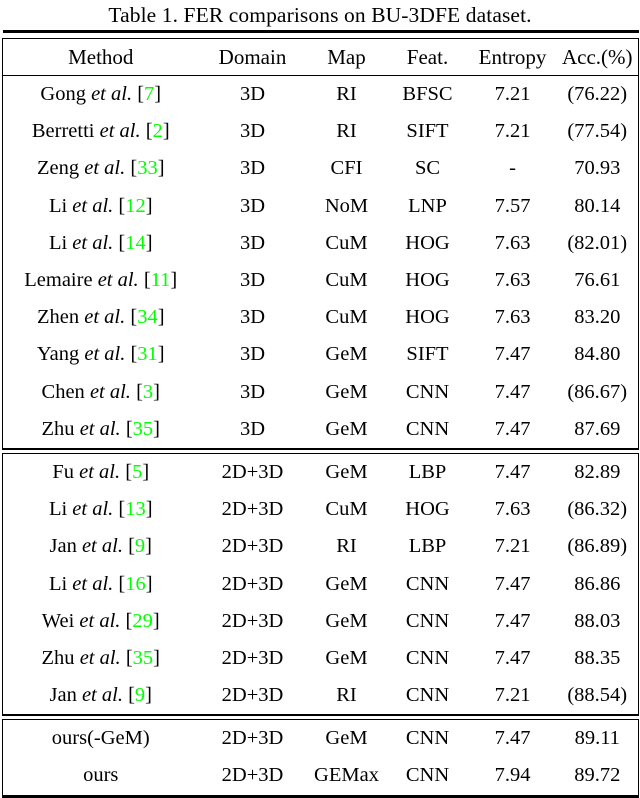  What do you see at coordinates (597, 510) in the screenshot?
I see `cell-acc: (86.32)` at bounding box center [597, 510].